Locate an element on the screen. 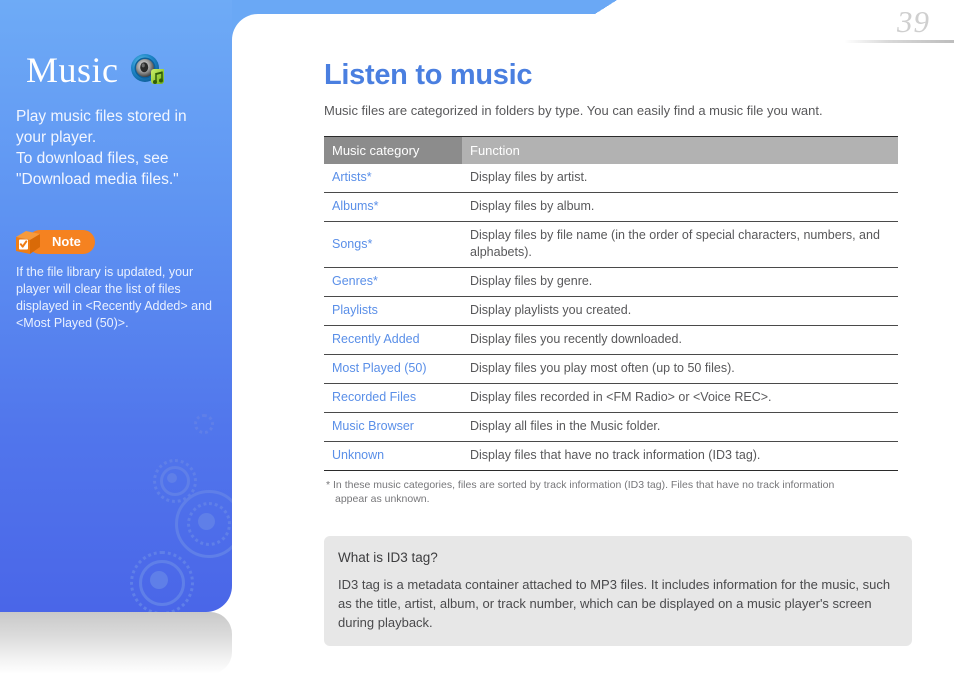  table-cell-category: Recorded Files is located at coordinates (393, 398).